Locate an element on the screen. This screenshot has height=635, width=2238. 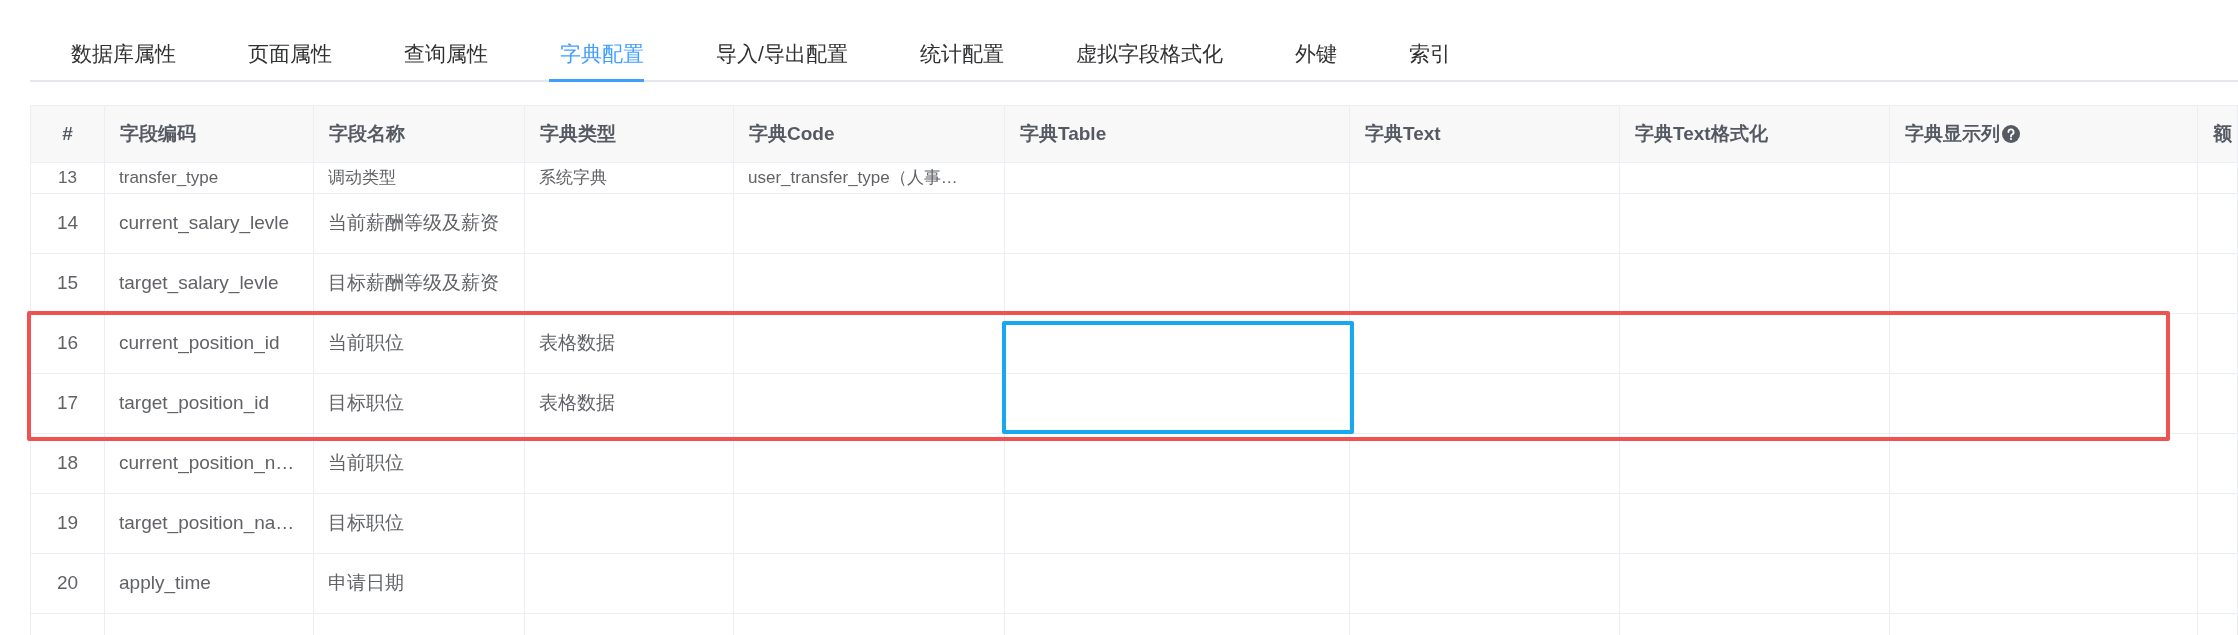
tab: 外键 is located at coordinates (1315, 54).